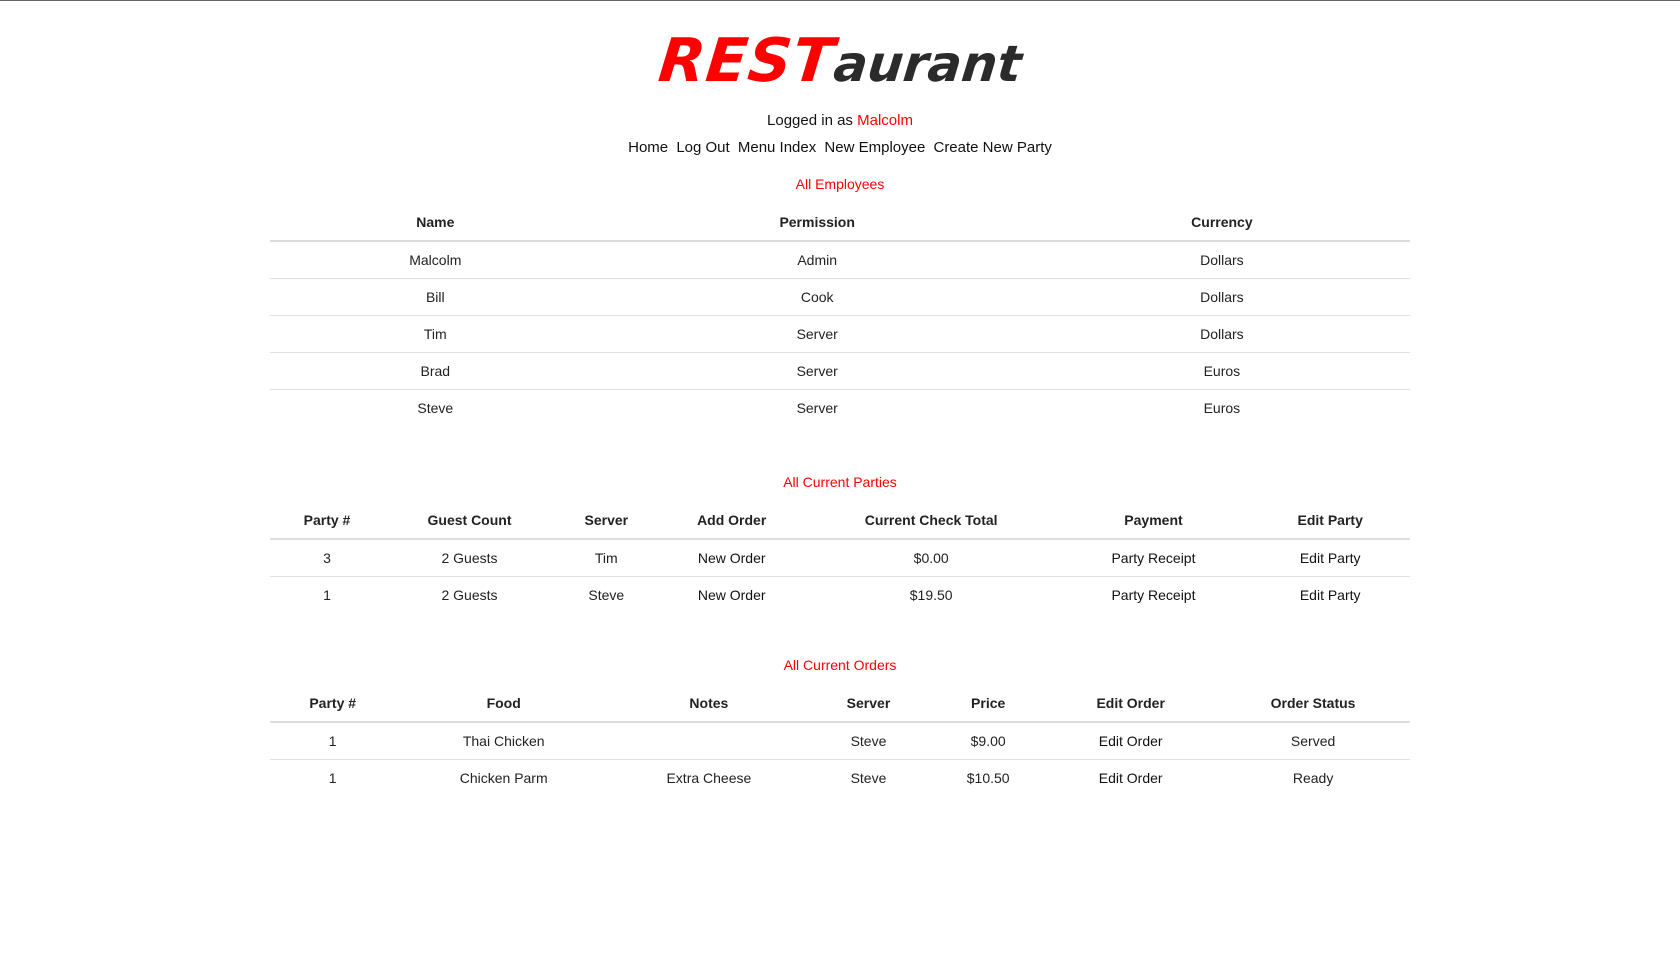  What do you see at coordinates (817, 222) in the screenshot?
I see `col-permission: Permission` at bounding box center [817, 222].